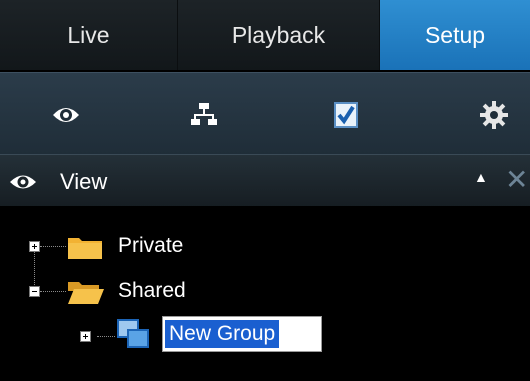 Image resolution: width=530 pixels, height=381 pixels. What do you see at coordinates (455, 35) in the screenshot?
I see `tab-setup: Setup` at bounding box center [455, 35].